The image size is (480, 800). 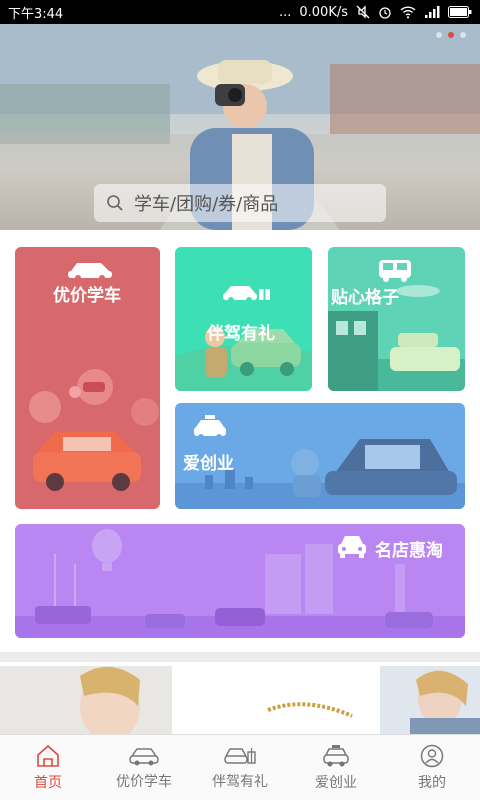 What do you see at coordinates (144, 781) in the screenshot?
I see `tab-label: 优价学车` at bounding box center [144, 781].